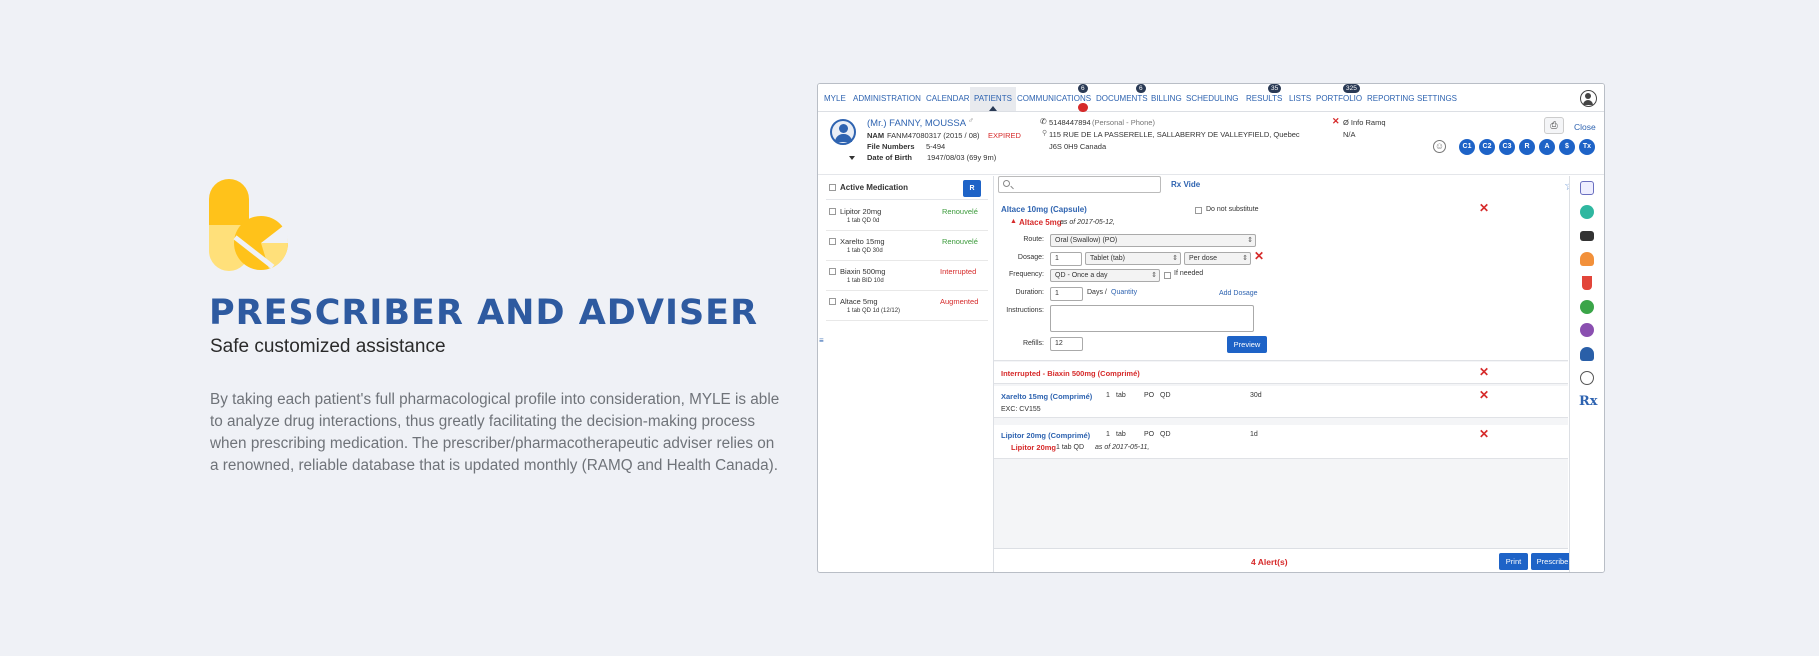 The image size is (1819, 656). Describe the element at coordinates (1044, 209) in the screenshot. I see `drug-title: Altace 10mg (Capsule)` at that location.